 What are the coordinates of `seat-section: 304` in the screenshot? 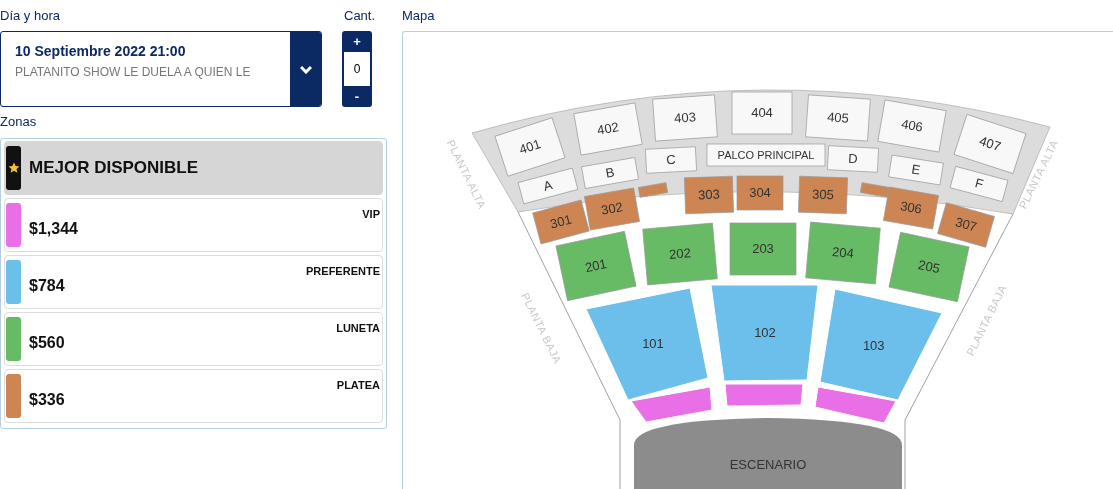 It's located at (760, 193).